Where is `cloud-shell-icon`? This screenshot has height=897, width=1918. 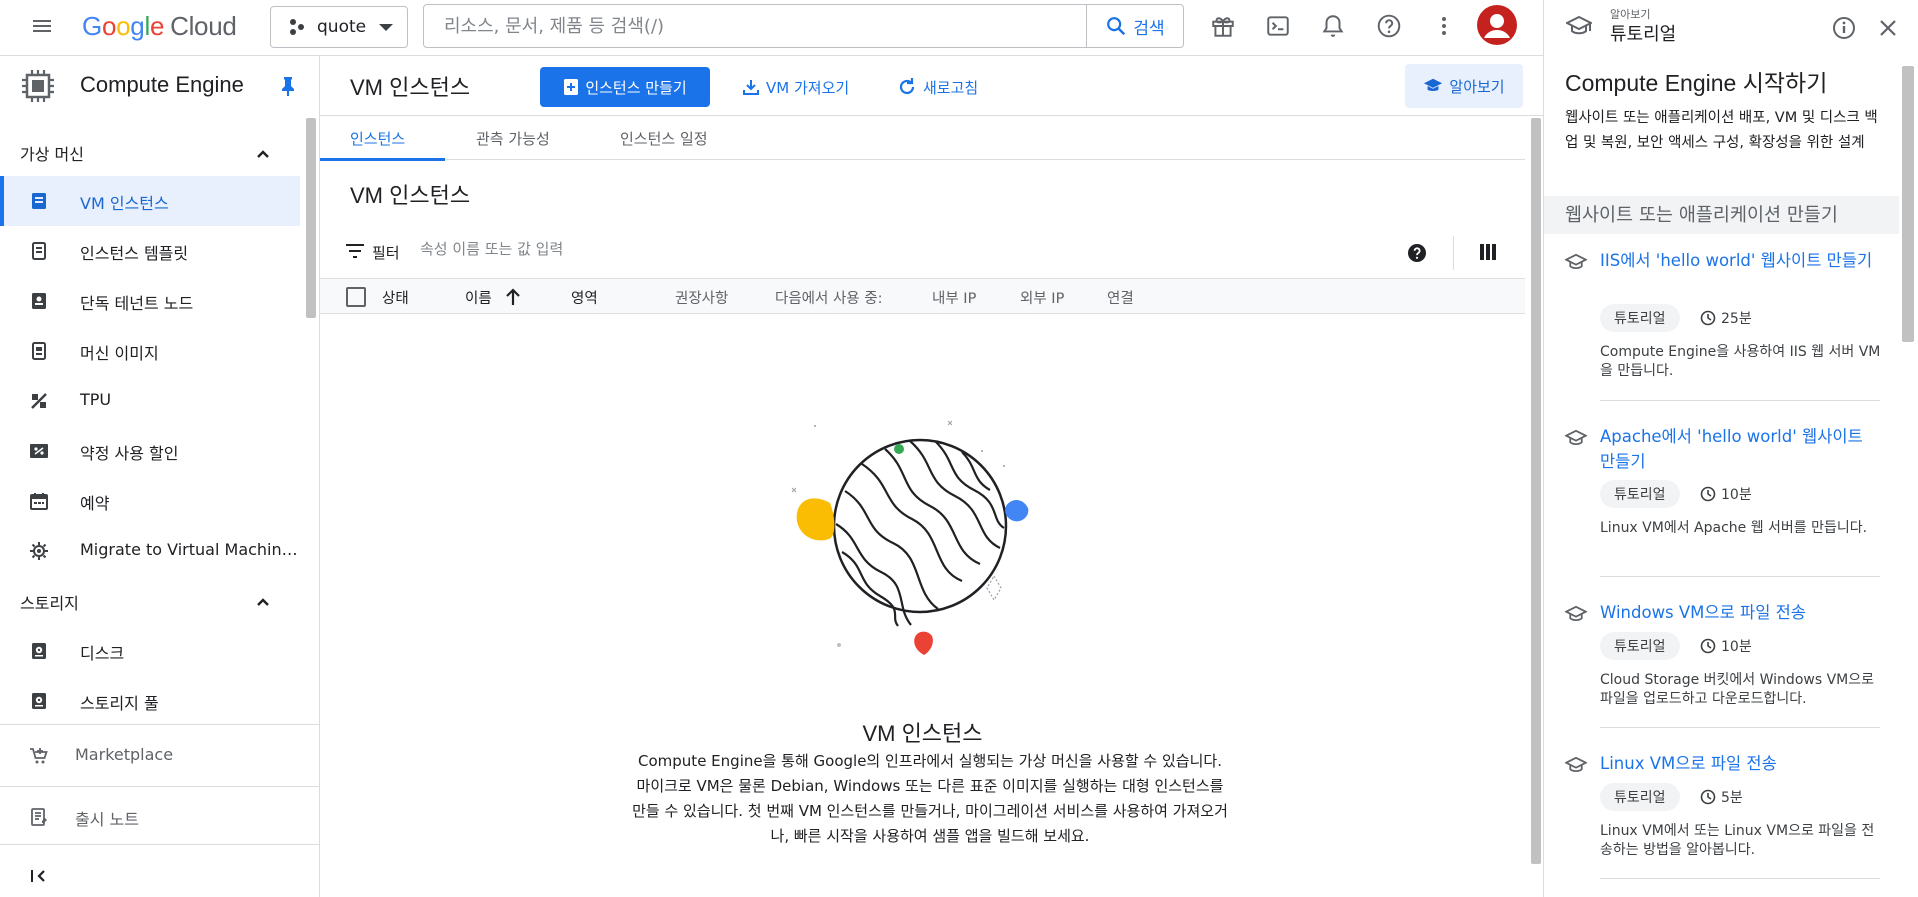
cloud-shell-icon is located at coordinates (1278, 26).